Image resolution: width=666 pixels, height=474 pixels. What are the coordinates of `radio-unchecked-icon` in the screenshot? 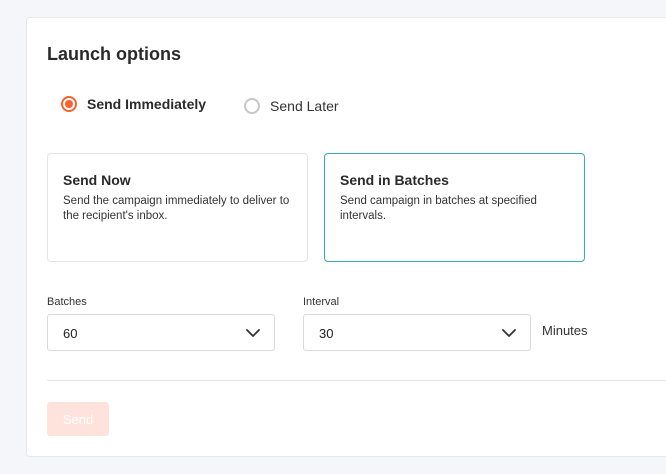 It's located at (252, 106).